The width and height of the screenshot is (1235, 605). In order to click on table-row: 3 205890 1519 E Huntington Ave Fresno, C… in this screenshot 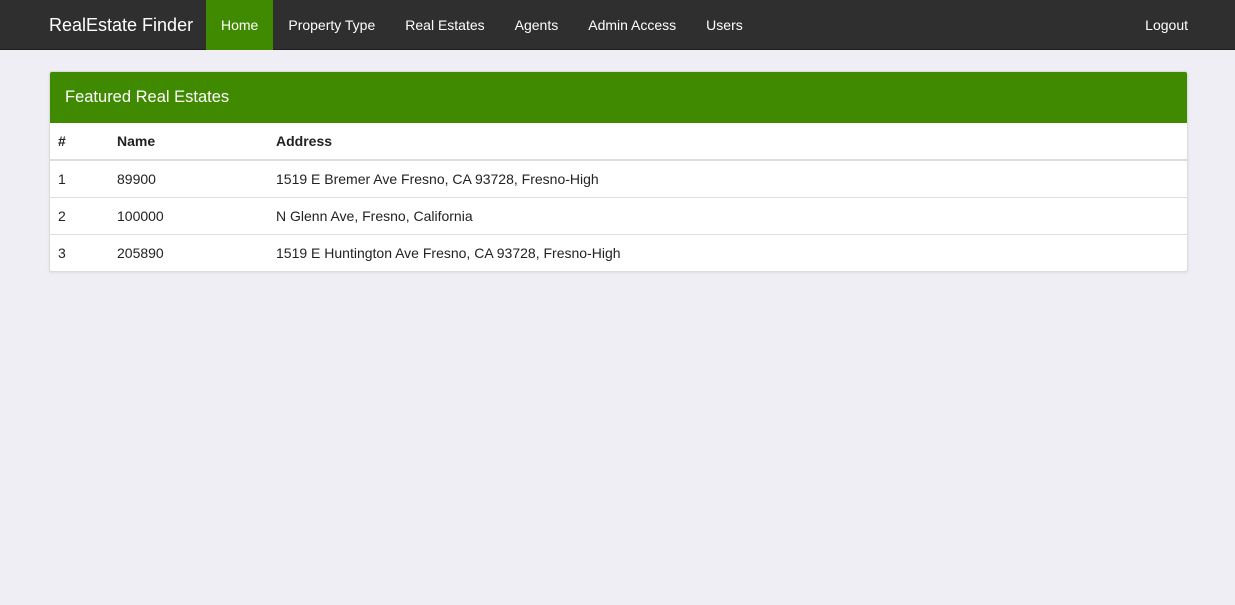, I will do `click(618, 252)`.